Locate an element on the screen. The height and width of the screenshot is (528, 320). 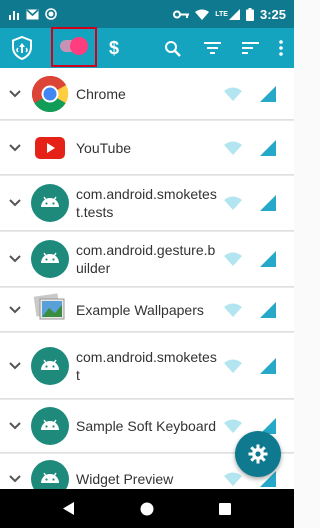
app-row-smoketest-tests: com.android.smoketest.tests is located at coordinates (147, 203).